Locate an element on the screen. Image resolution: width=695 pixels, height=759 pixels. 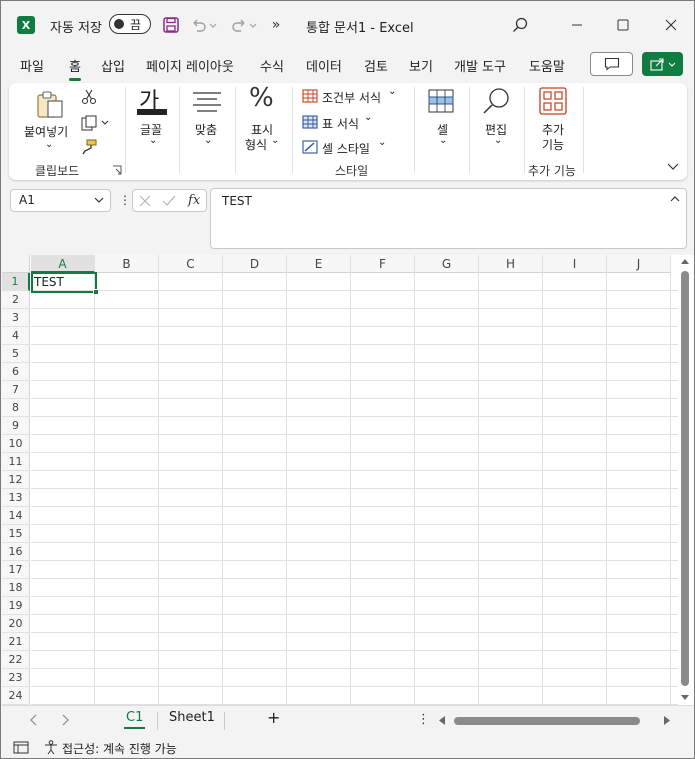
share-button is located at coordinates (662, 64).